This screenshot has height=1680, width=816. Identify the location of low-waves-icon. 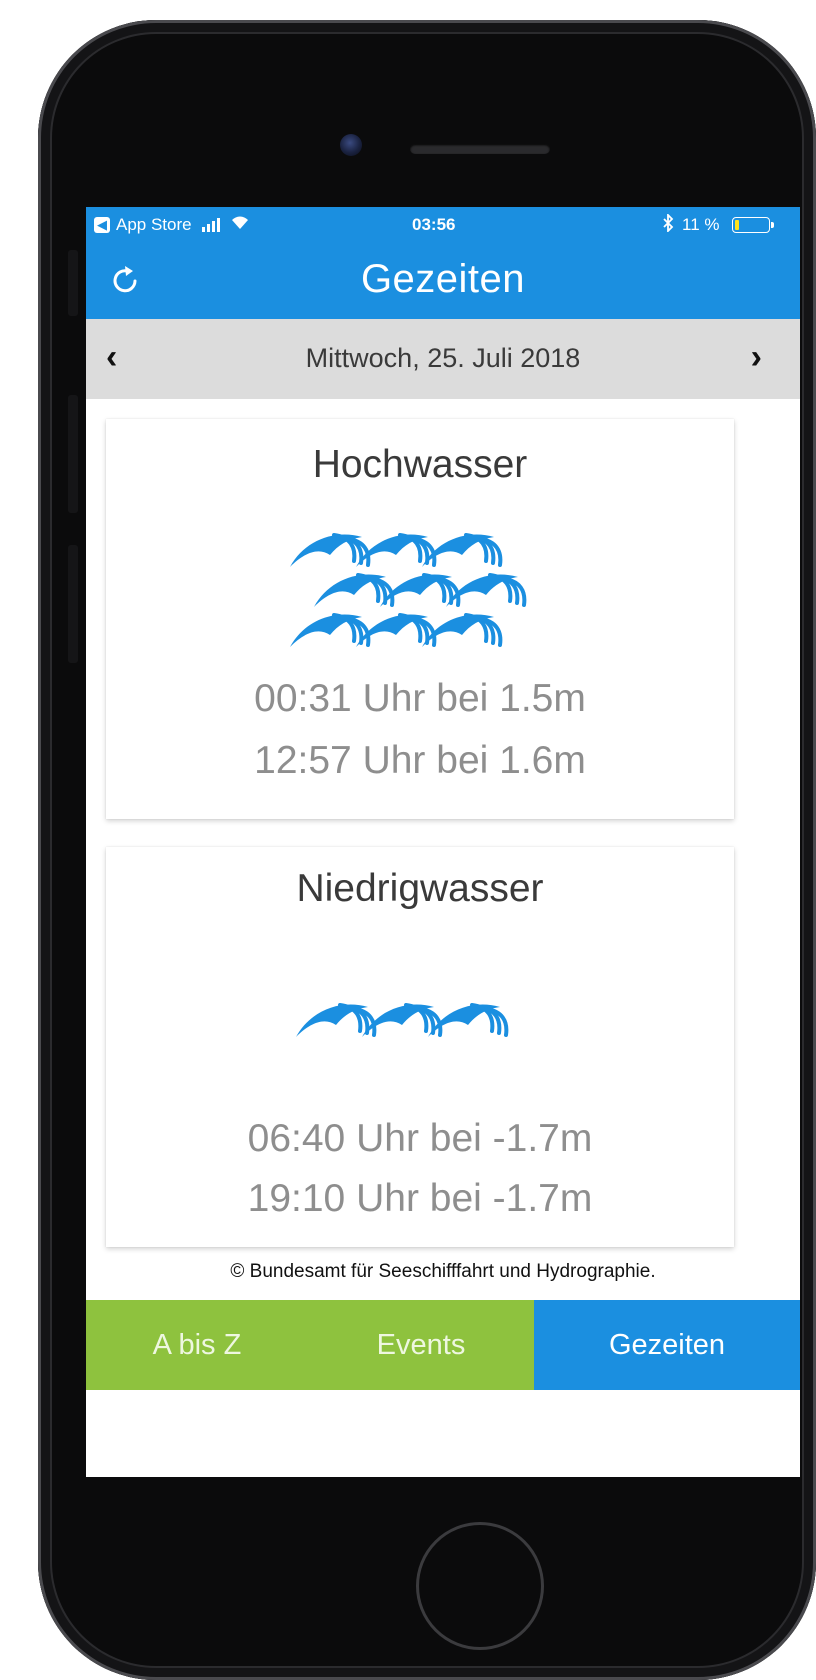
(402, 1020).